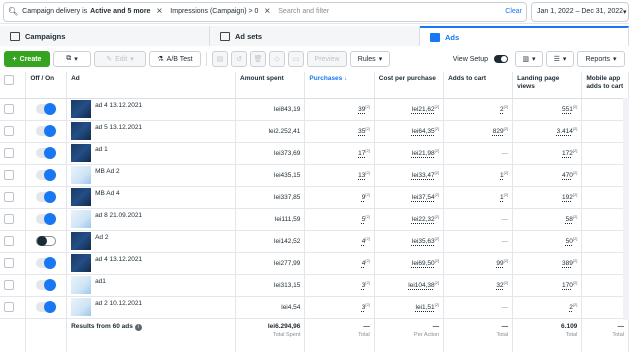 This screenshot has width=629, height=352. What do you see at coordinates (567, 176) in the screenshot?
I see `lpv-cell-value: 470` at bounding box center [567, 176].